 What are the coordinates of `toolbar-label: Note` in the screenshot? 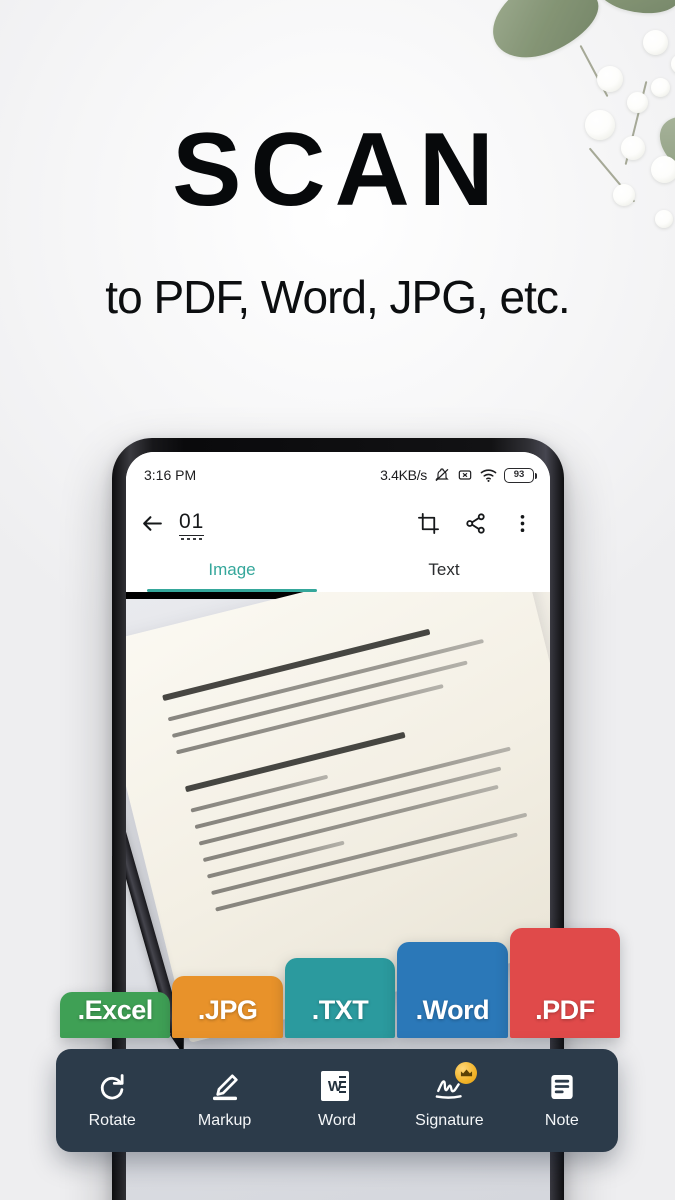 It's located at (561, 1120).